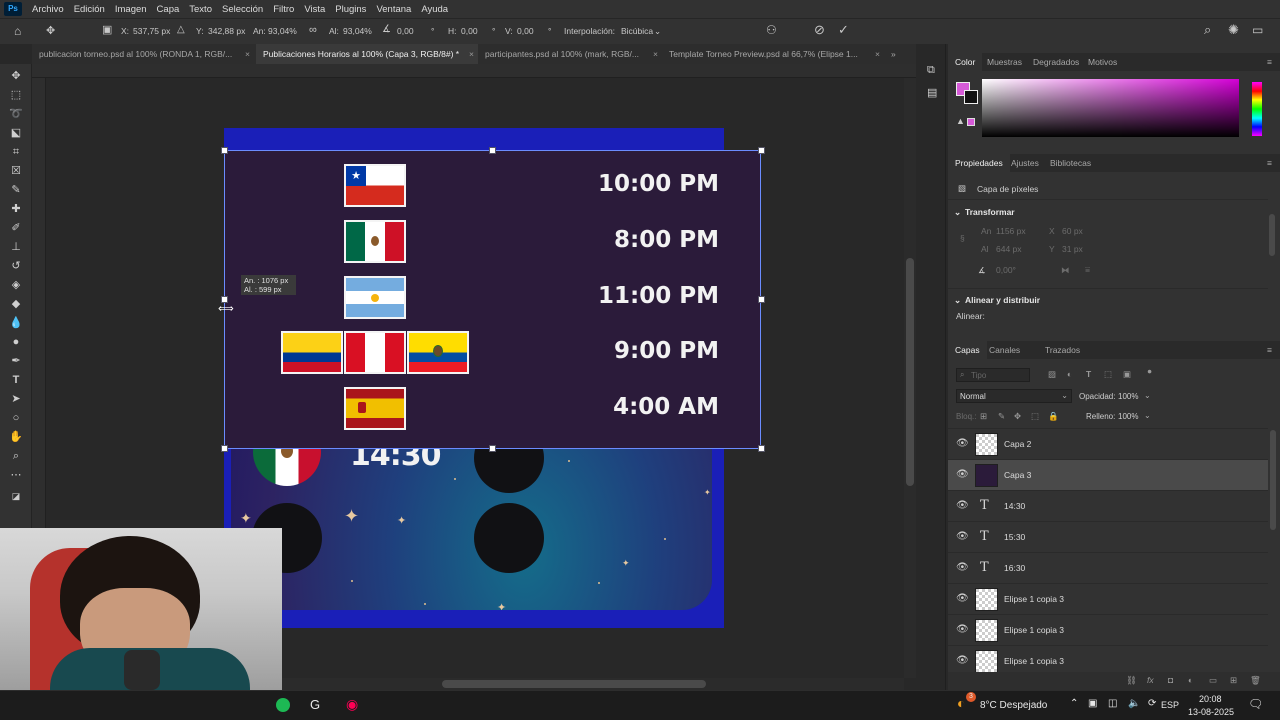  Describe the element at coordinates (16, 209) in the screenshot. I see `healing-brush-icon: ✚` at that location.